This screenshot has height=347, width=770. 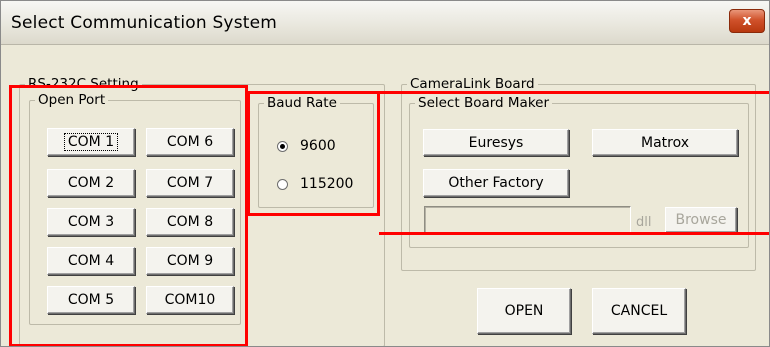 I want to click on close-button: x, so click(x=747, y=21).